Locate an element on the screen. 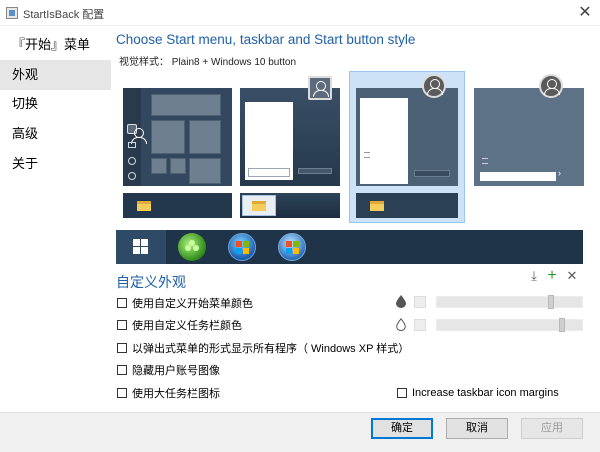  start-menu-transparency-slider is located at coordinates (509, 302).